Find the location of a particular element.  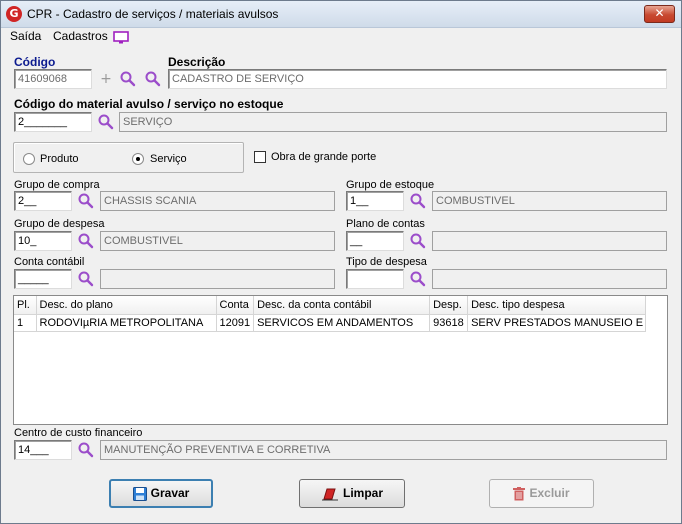

obra-checkbox is located at coordinates (260, 157).